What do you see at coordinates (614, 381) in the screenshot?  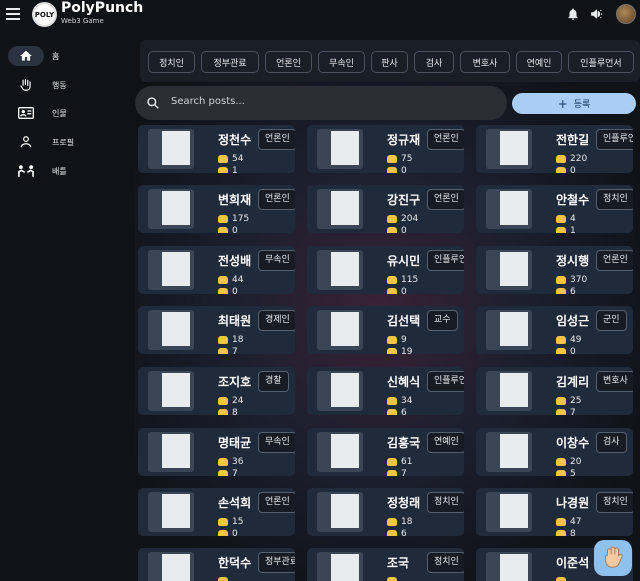 I see `person-category-tag: 변호사` at bounding box center [614, 381].